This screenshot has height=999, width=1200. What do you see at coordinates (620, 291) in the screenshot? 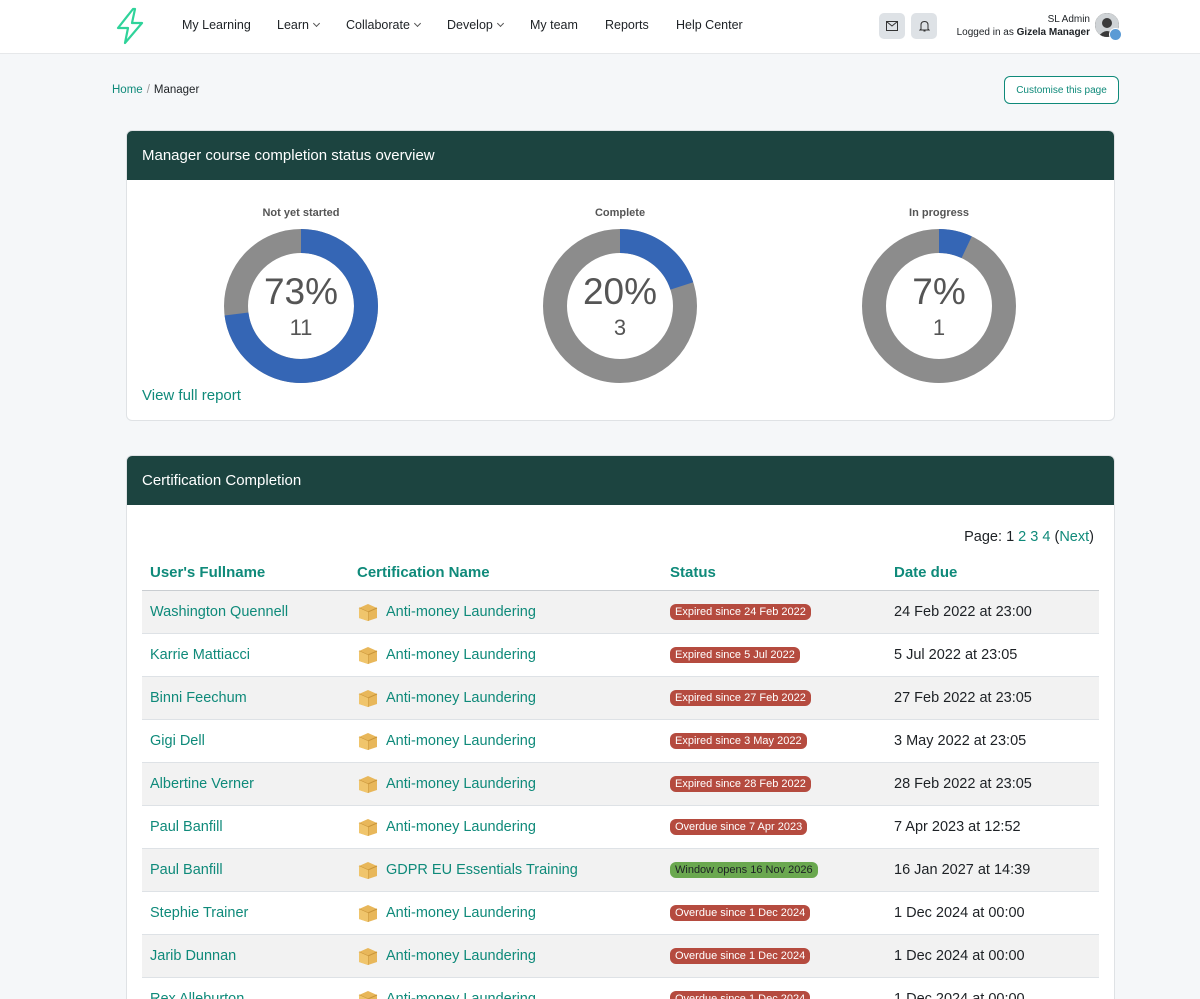
I see `donut-percent: 20%` at bounding box center [620, 291].